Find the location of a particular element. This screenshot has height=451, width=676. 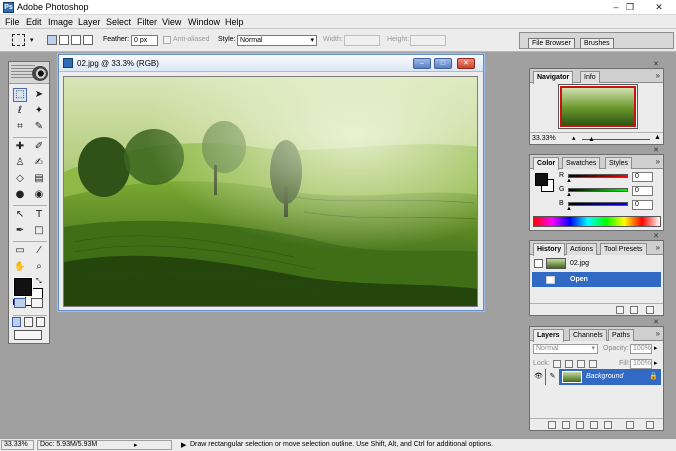

notes-icon: ▭ is located at coordinates (20, 251).